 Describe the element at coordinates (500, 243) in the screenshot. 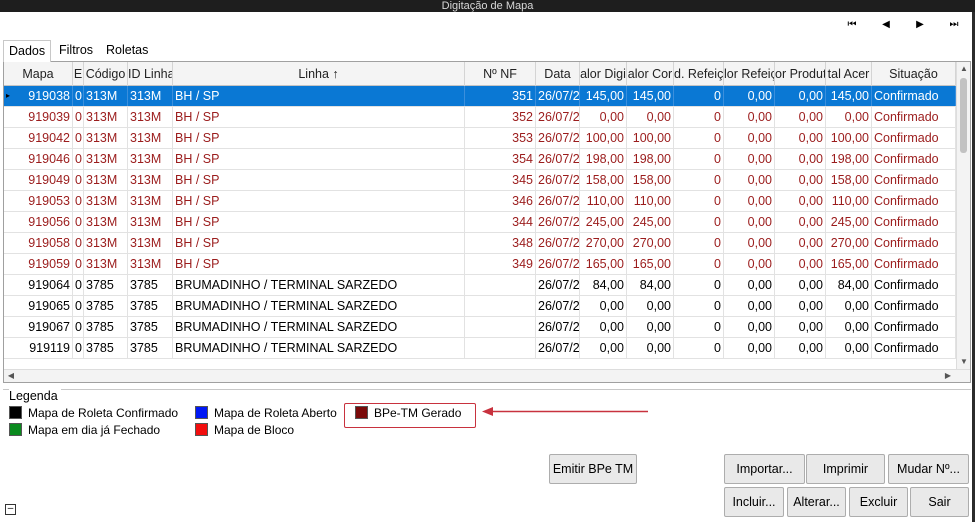

I see `table-cell: 348` at that location.